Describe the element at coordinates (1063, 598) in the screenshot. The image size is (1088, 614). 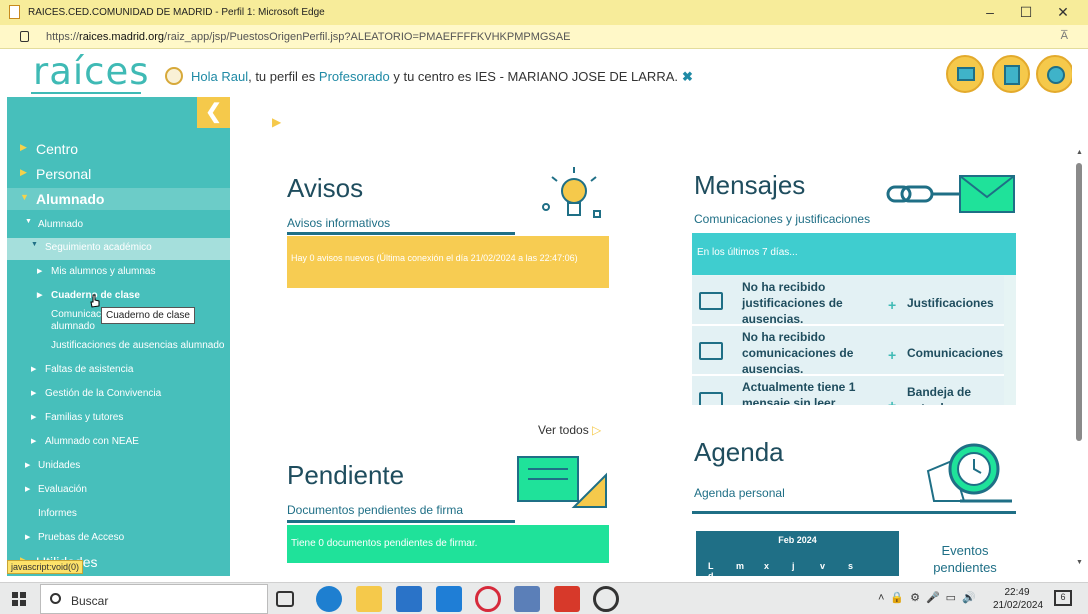
I see `notifications-icon: 6` at that location.